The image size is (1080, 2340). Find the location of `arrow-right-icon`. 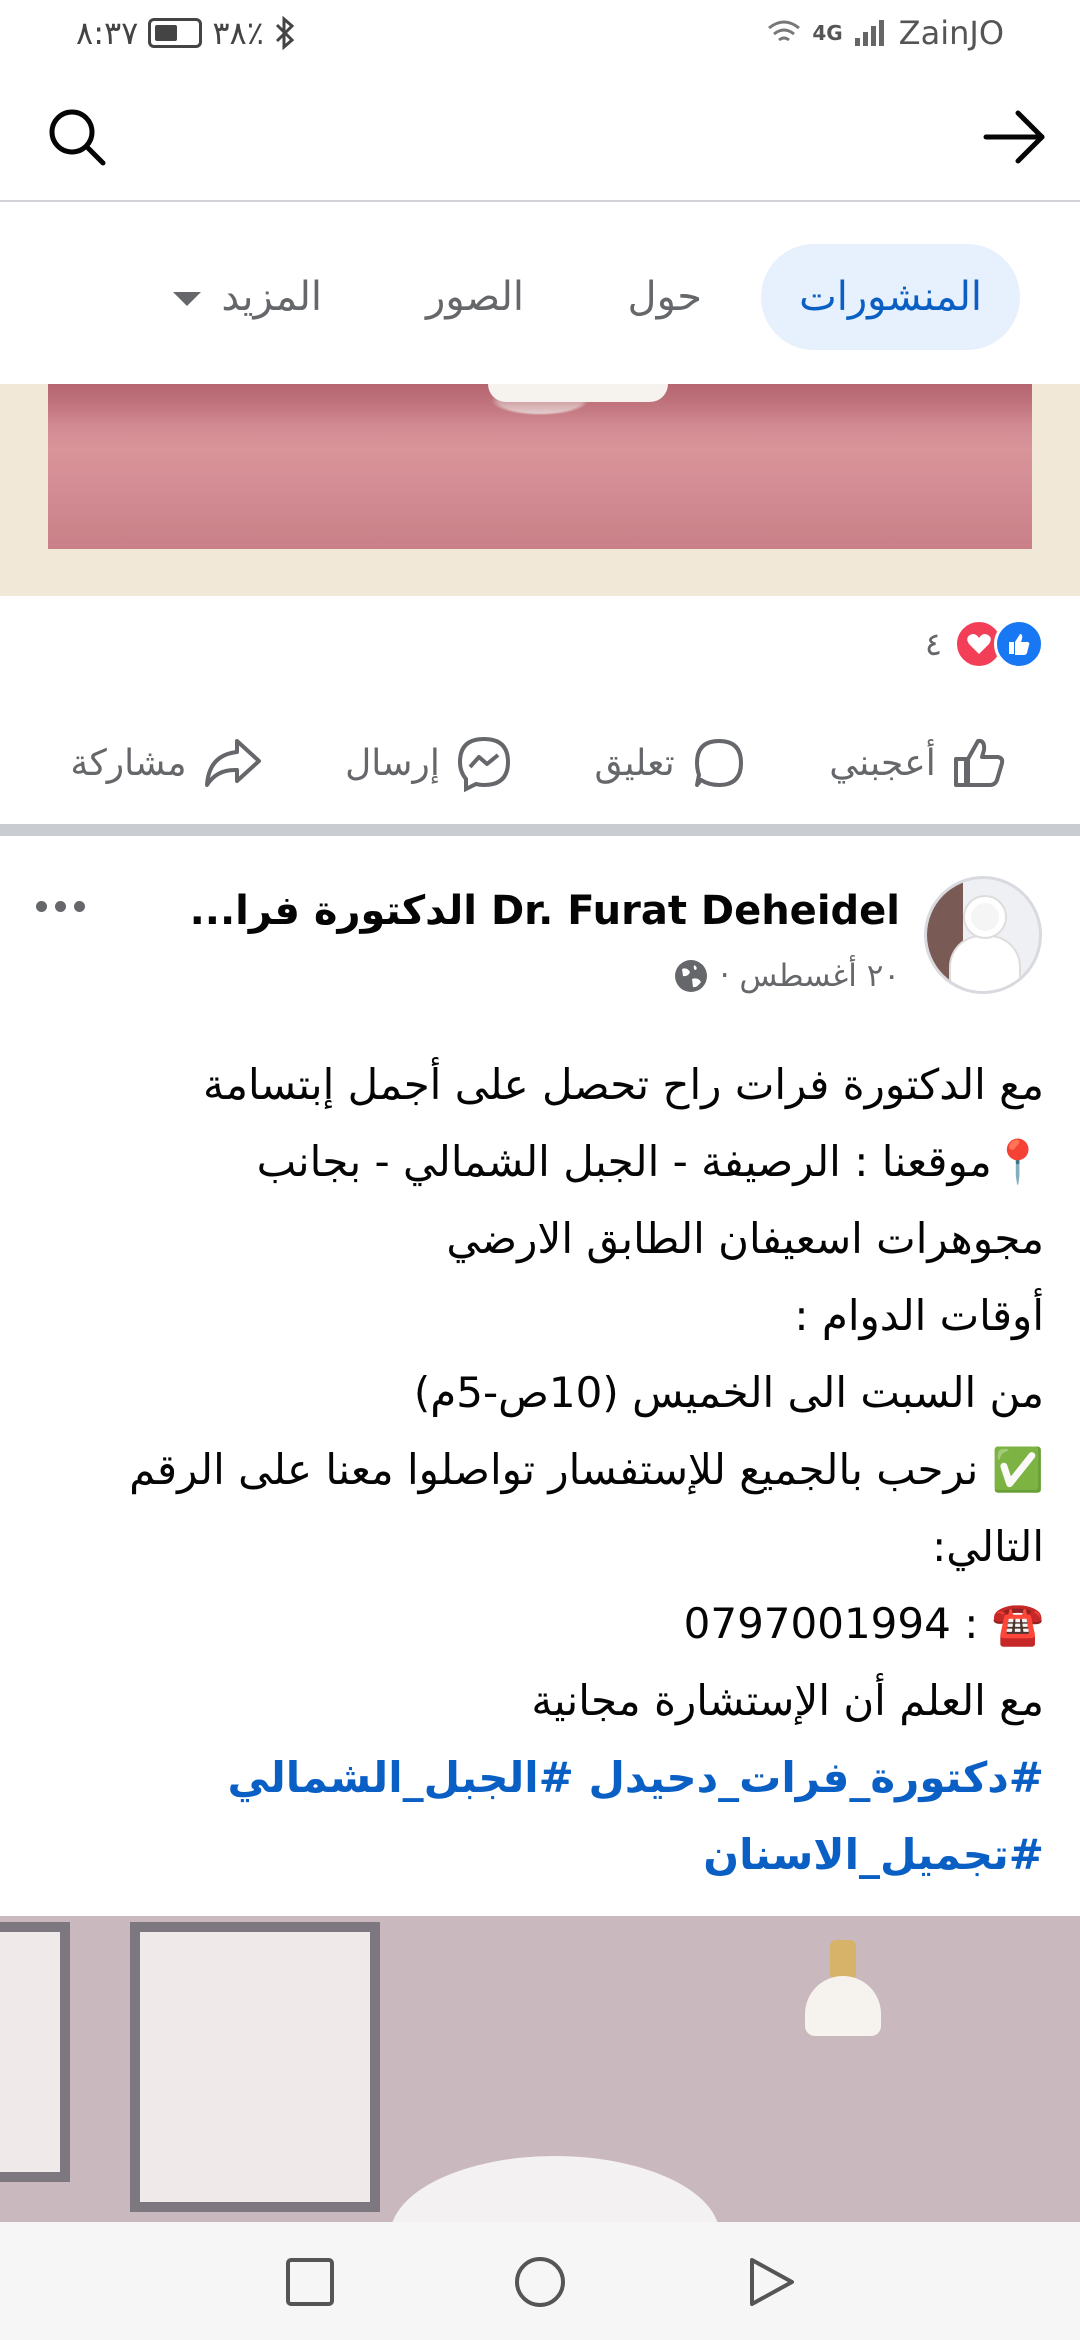

arrow-right-icon is located at coordinates (1014, 137).